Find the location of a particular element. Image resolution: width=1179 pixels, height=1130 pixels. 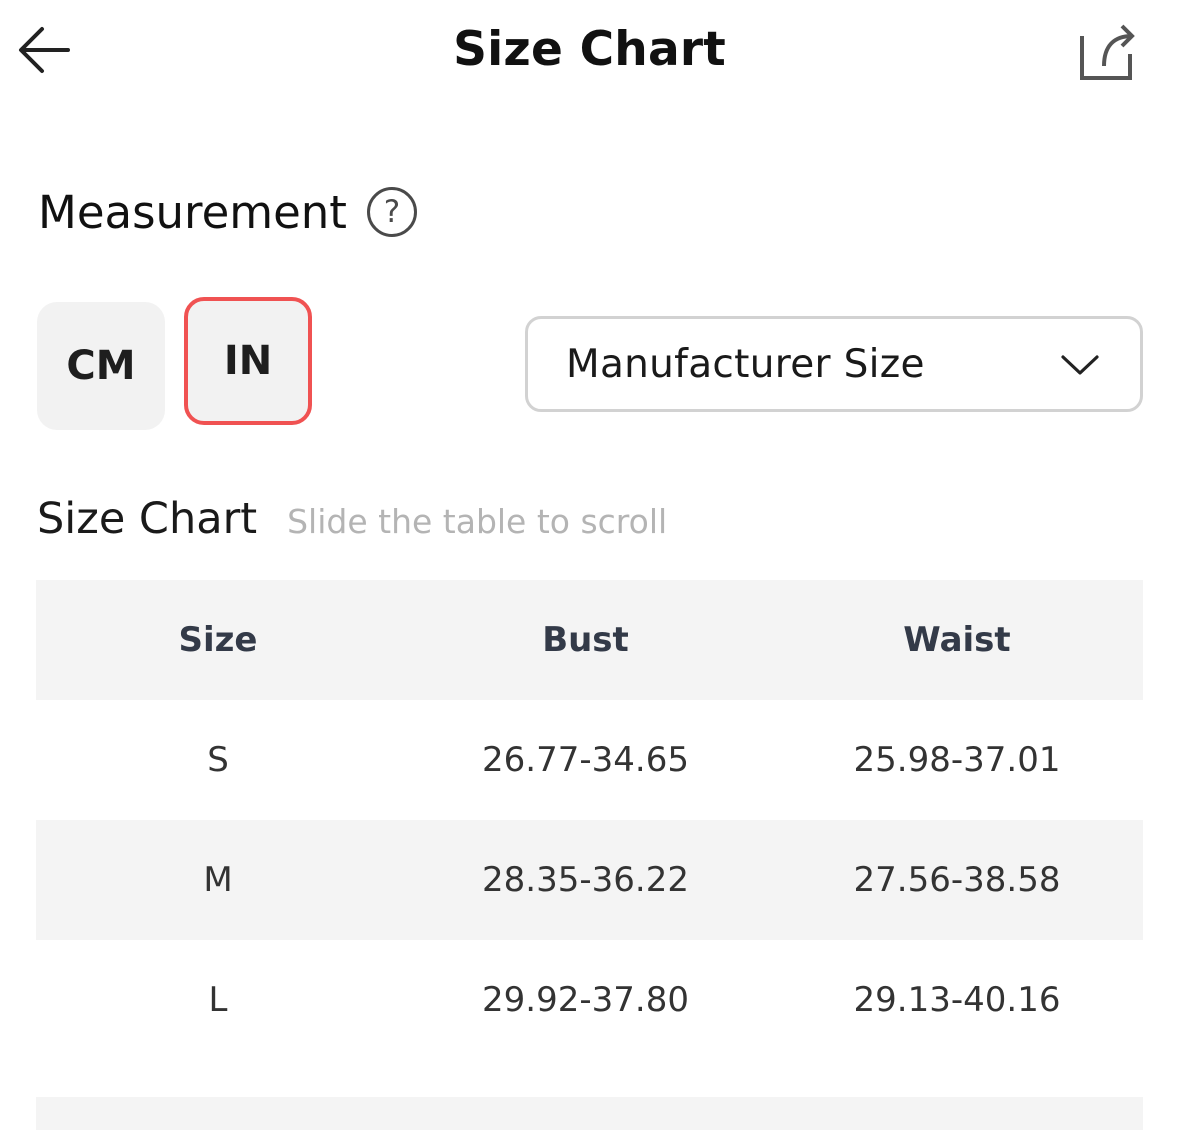

measurement-row: Measurement ? is located at coordinates (227, 212).